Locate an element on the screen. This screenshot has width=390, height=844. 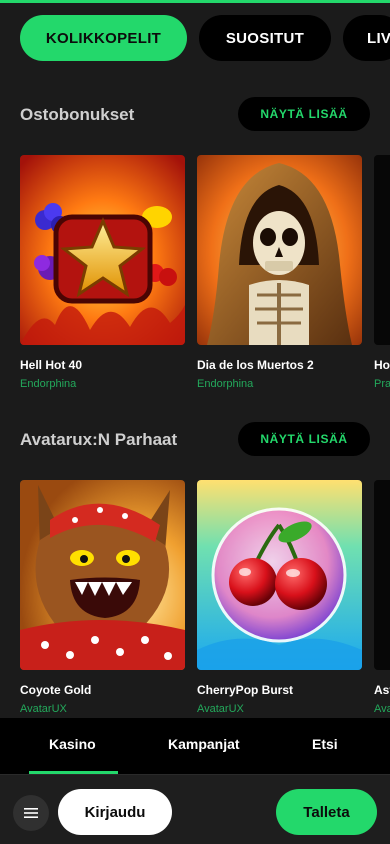
tab-suositut: SUOSITUT is located at coordinates (265, 38).